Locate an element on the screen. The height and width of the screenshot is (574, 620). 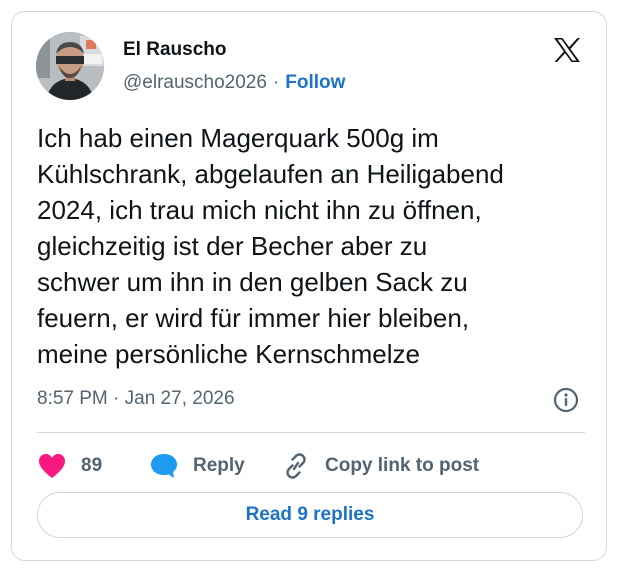
avatar-photo is located at coordinates (70, 66).